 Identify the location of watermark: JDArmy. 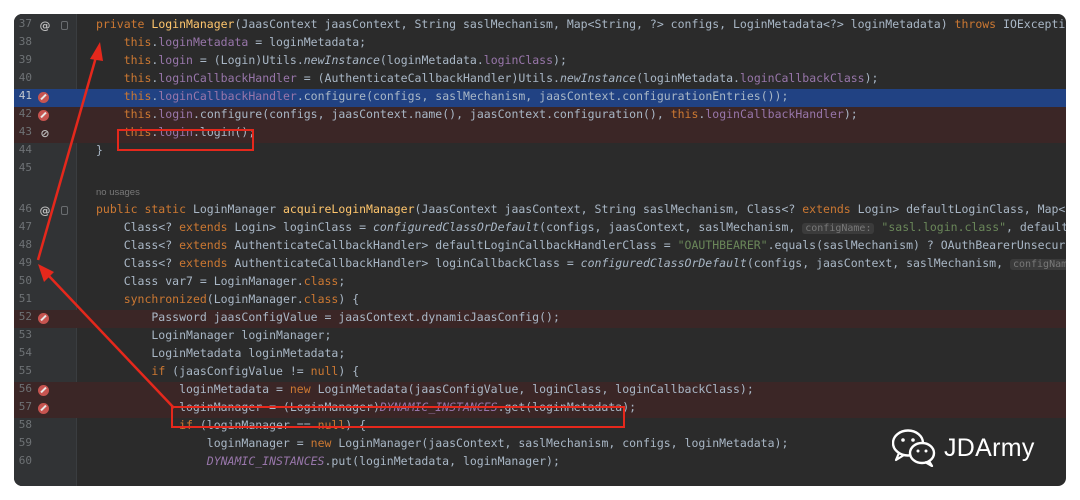
(963, 448).